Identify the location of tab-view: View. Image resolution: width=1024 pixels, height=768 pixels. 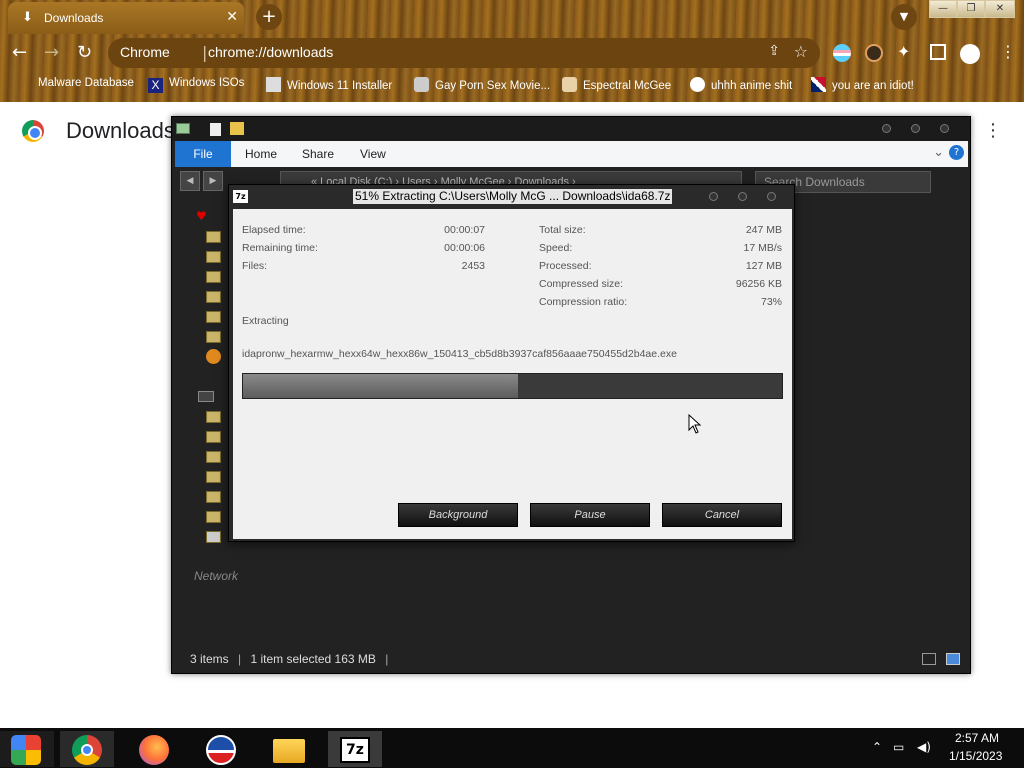
(373, 154).